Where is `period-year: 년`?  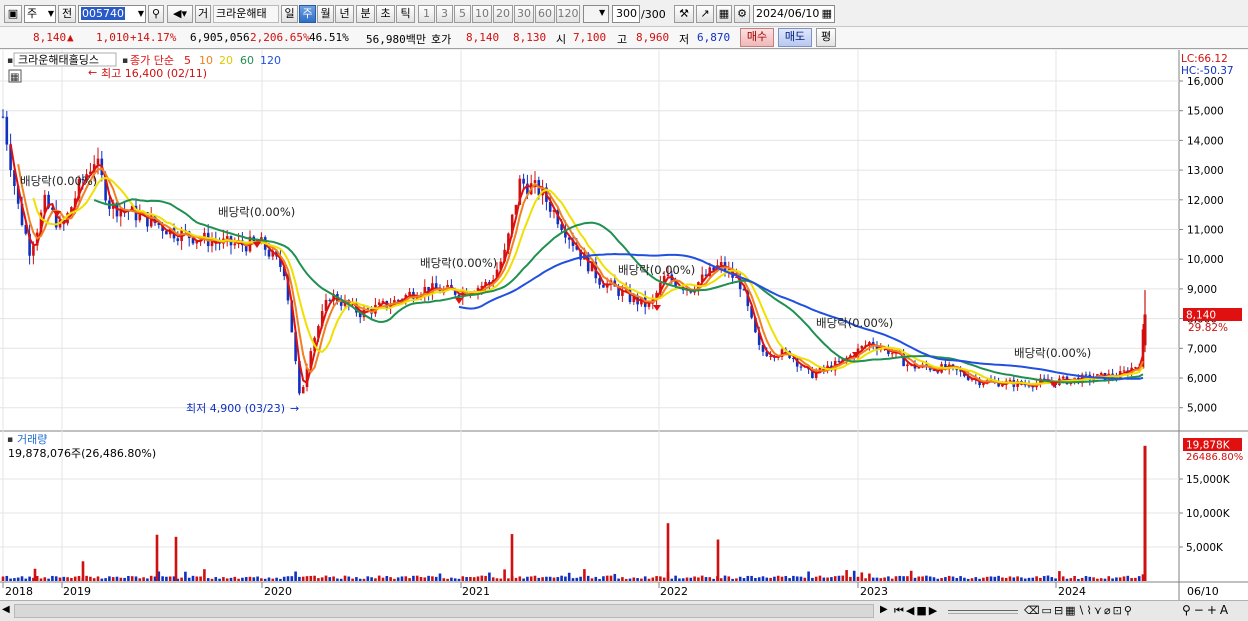 period-year: 년 is located at coordinates (344, 14).